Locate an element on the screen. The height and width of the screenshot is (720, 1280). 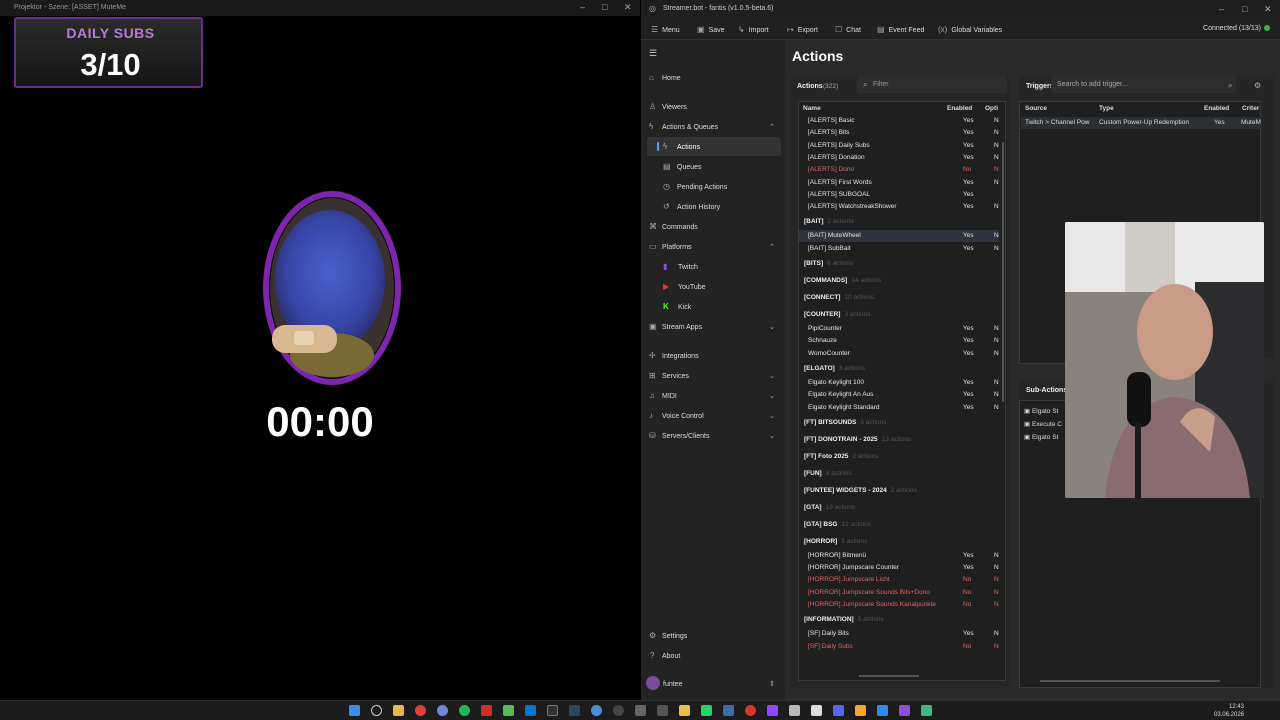
group-header: [INFORMATION] 5 actions is located at coordinates (844, 619).